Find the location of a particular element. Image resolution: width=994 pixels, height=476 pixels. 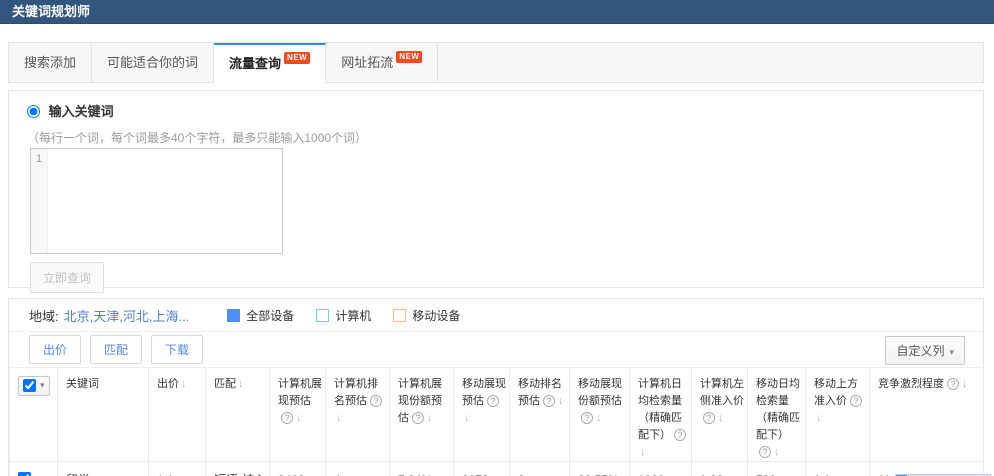

column-header: 计算机排名预估 ?↓ is located at coordinates (357, 414).